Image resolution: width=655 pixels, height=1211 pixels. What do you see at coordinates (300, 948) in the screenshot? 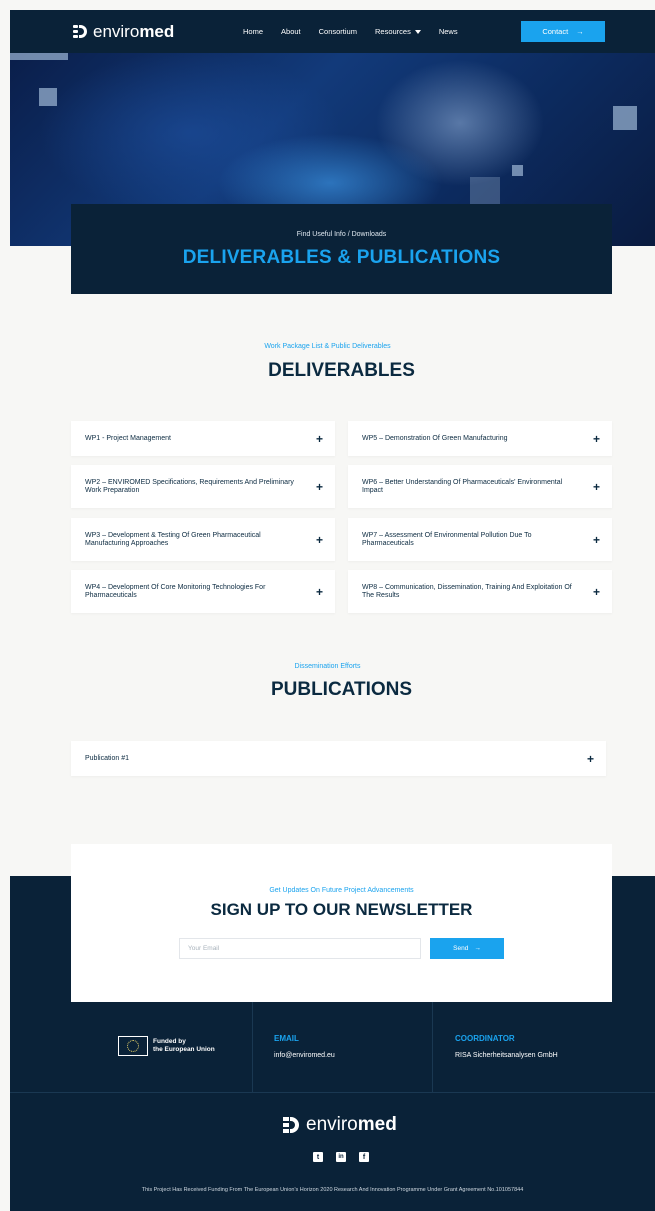
I see `email-field` at bounding box center [300, 948].